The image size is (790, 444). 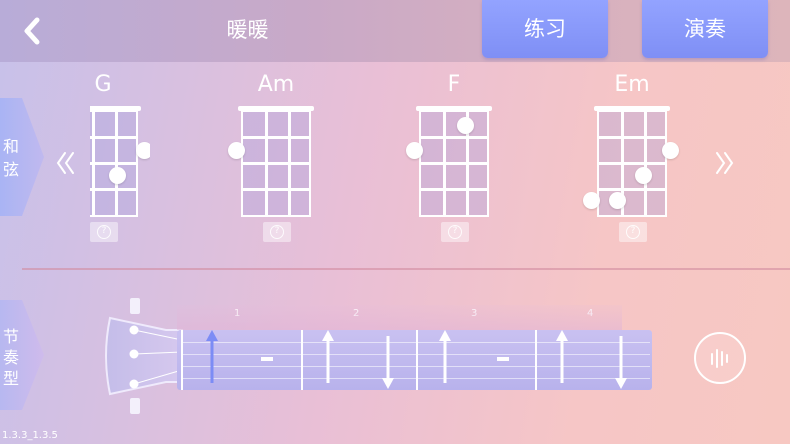 I want to click on sound-wave-icon, so click(x=719, y=358).